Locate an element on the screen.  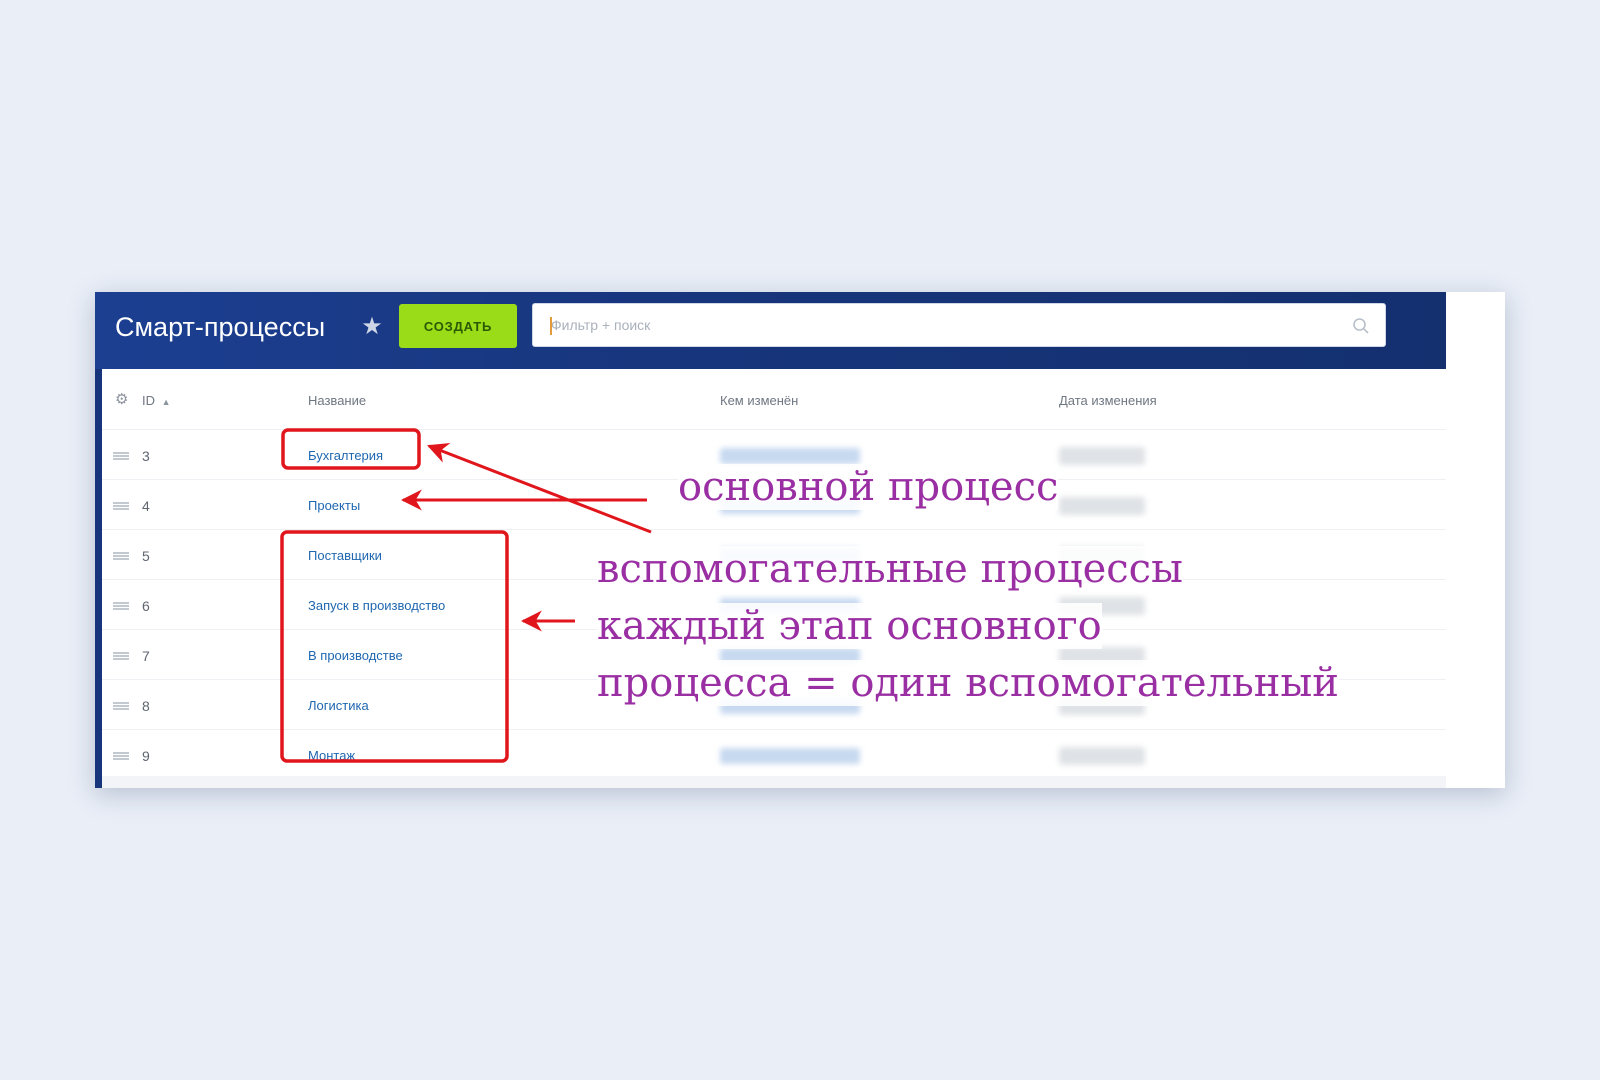
sort-ascending-icon: ▲ is located at coordinates (166, 402).